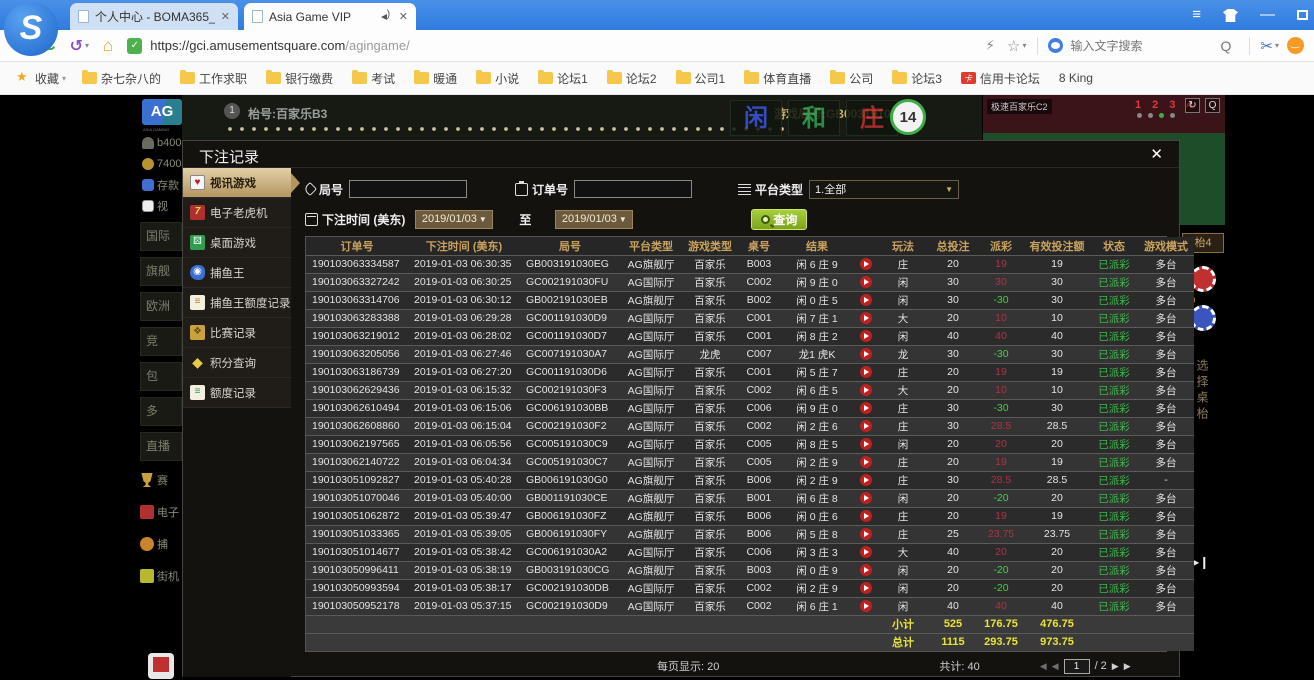  What do you see at coordinates (161, 341) in the screenshot?
I see `game-menu-item: 竞` at bounding box center [161, 341].